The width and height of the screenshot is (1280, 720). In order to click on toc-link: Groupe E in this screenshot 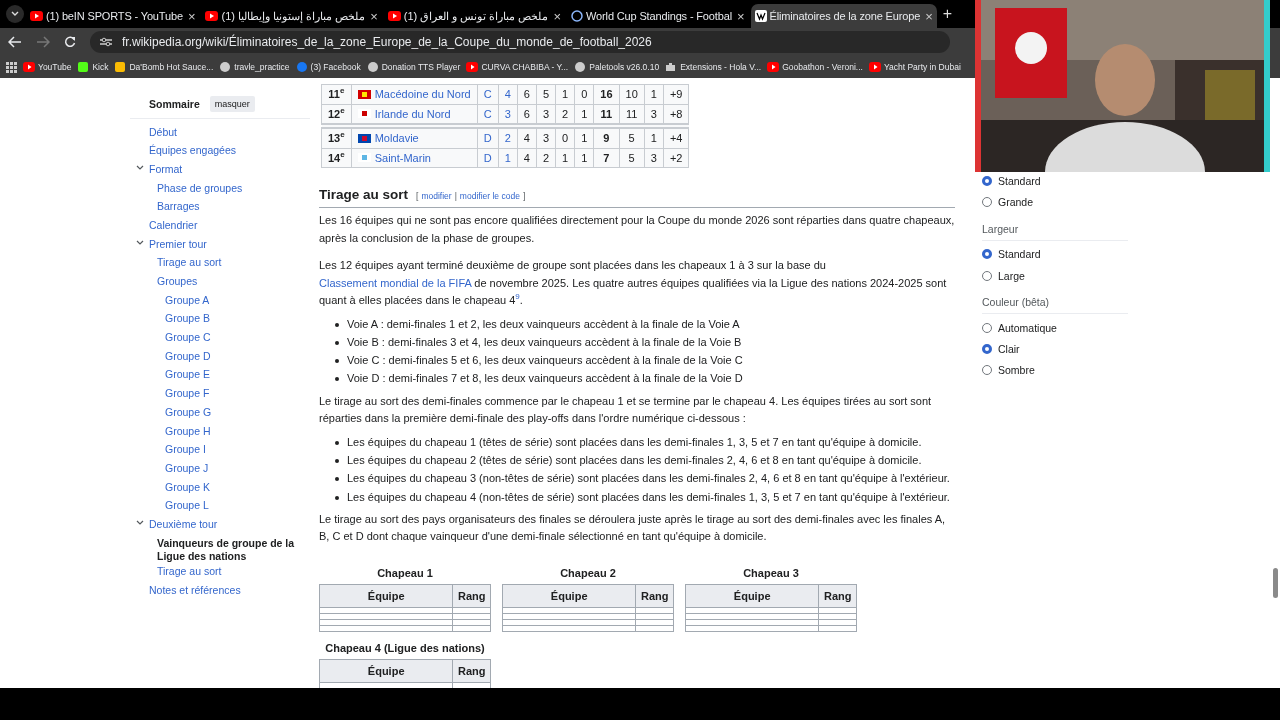, I will do `click(187, 375)`.